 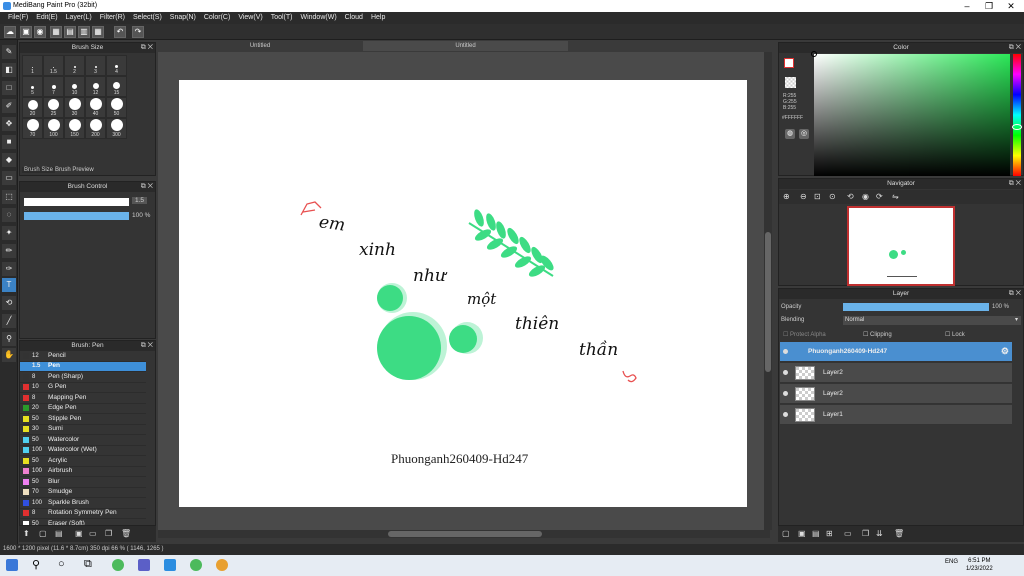 I want to click on duplicate-layer-icon: ❐, so click(x=865, y=533).